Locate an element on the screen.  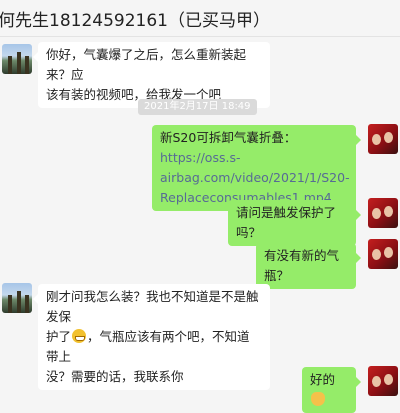
video-link: https://oss.s- is located at coordinates (200, 157).